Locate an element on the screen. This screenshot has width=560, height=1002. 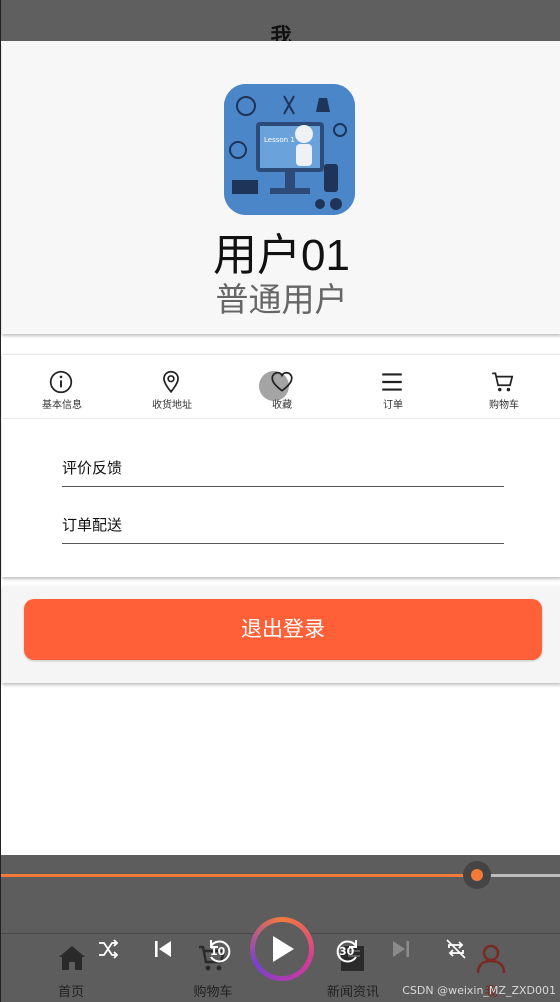
list-item-delivery: 订单配送 is located at coordinates (283, 523).